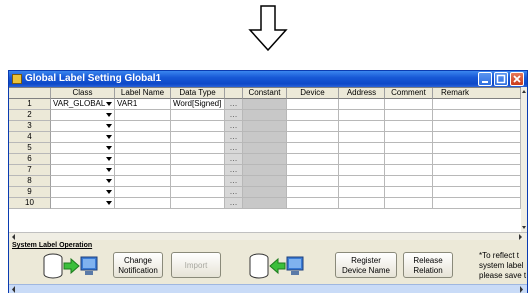 Image resolution: width=528 pixels, height=293 pixels. Describe the element at coordinates (138, 265) in the screenshot. I see `change-notification-button: Change Notification` at that location.